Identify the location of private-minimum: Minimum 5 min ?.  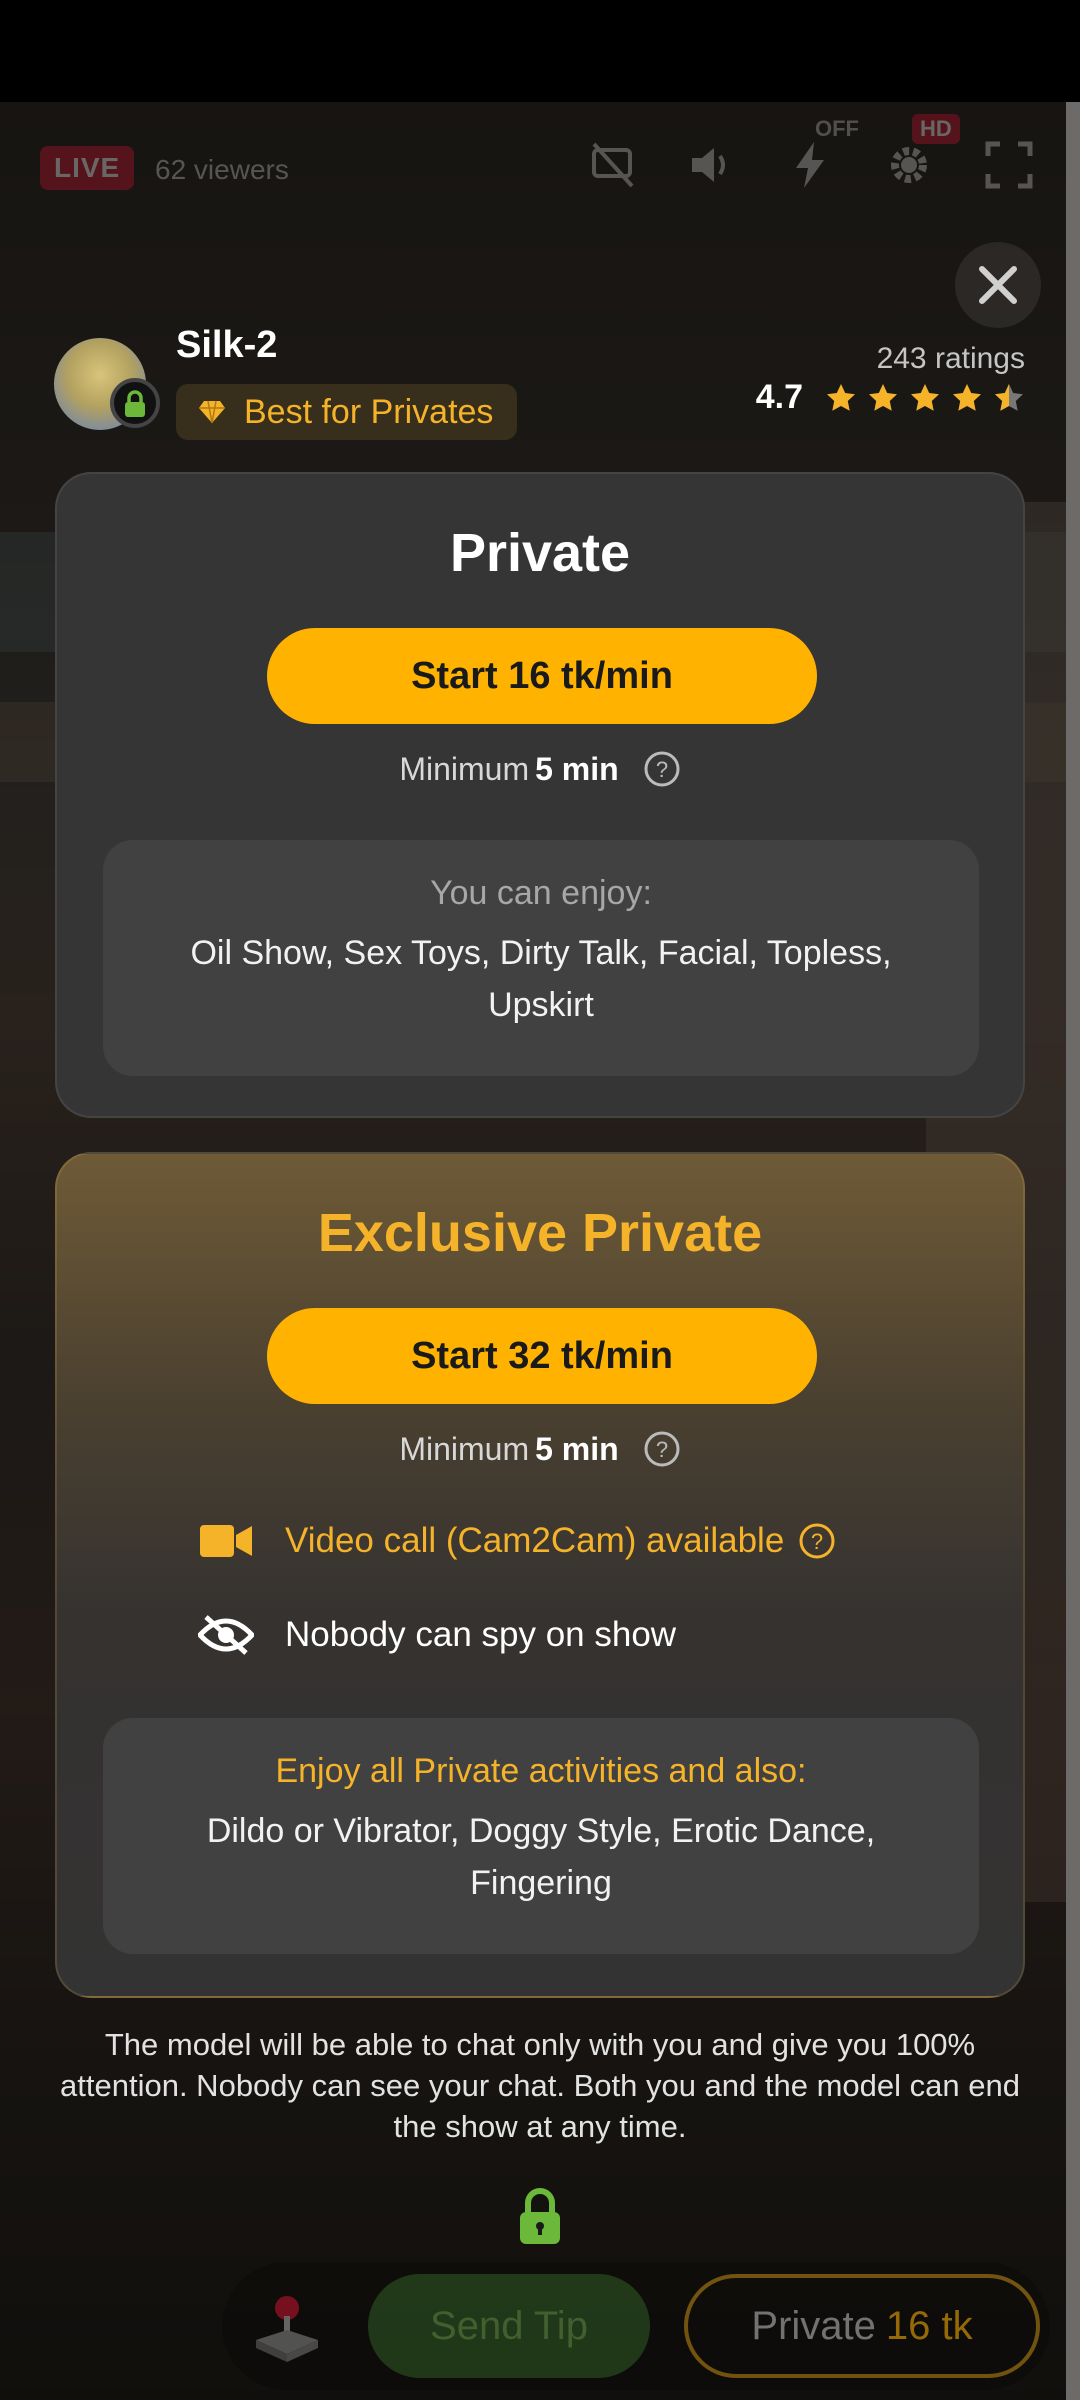
(540, 769).